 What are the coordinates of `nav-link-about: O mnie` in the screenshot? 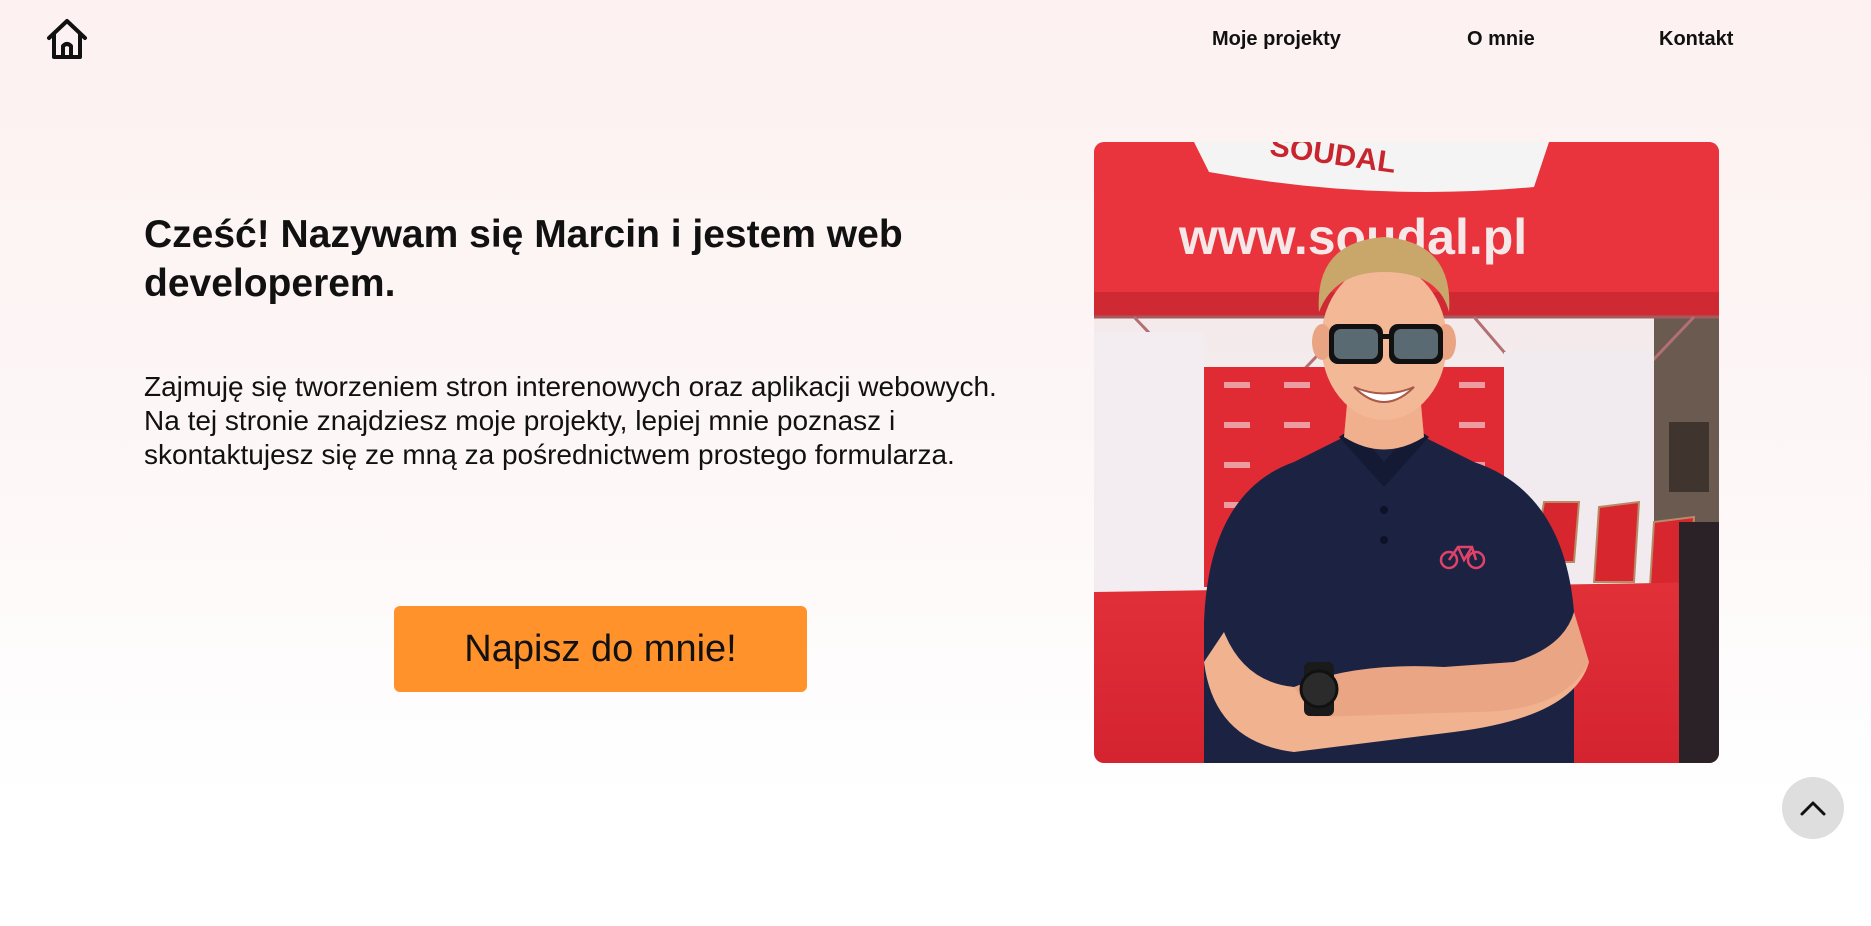 It's located at (1501, 39).